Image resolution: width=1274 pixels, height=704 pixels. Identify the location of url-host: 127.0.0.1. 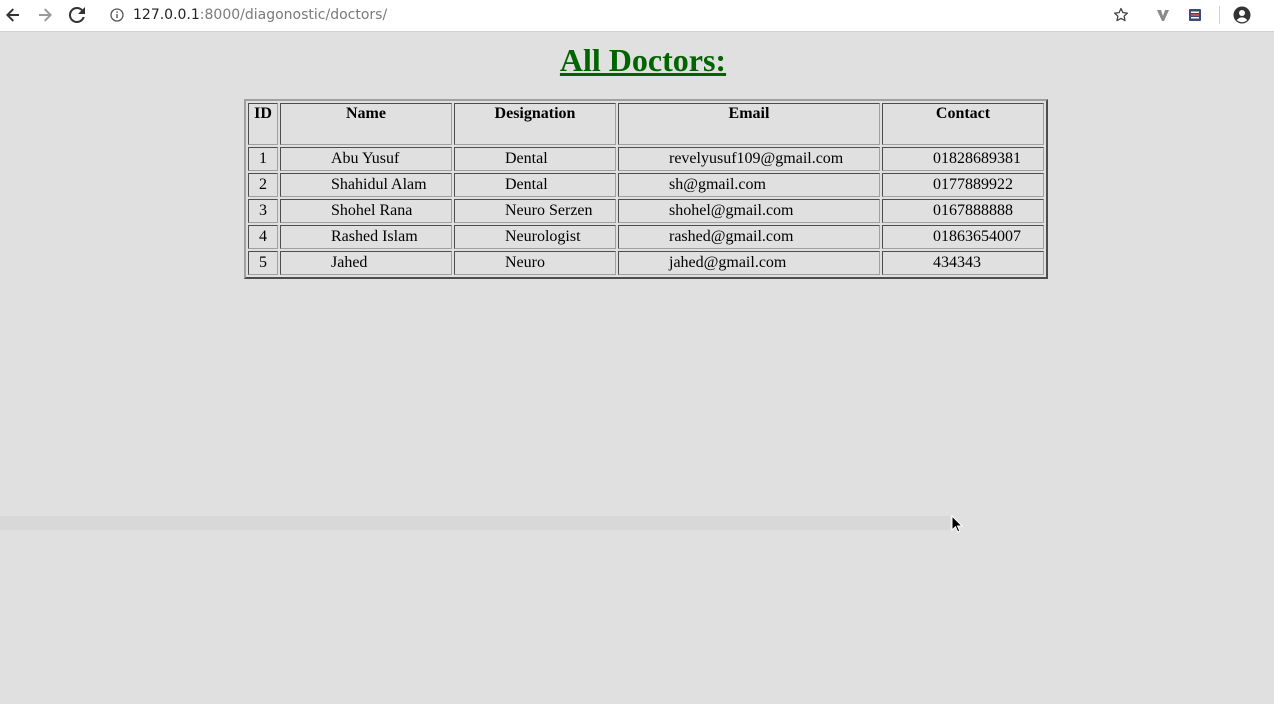
(166, 15).